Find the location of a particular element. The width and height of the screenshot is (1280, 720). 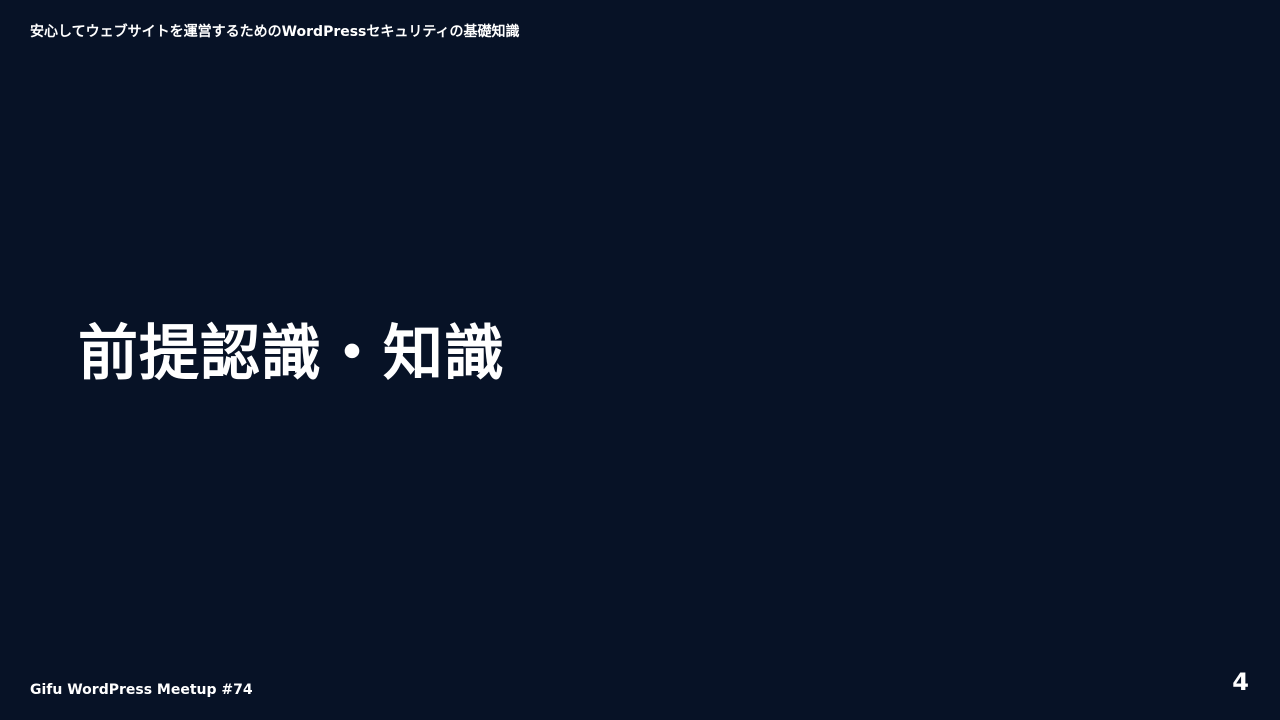

deck-title: 安心してウェブサイトを運営するためのWordPressセキュリティの基礎知識 is located at coordinates (275, 32).